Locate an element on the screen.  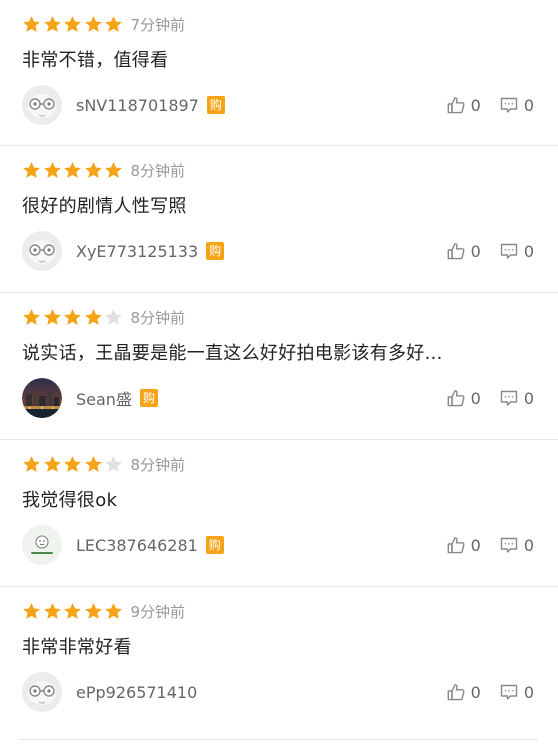
review-time: 9分钟前 is located at coordinates (158, 611).